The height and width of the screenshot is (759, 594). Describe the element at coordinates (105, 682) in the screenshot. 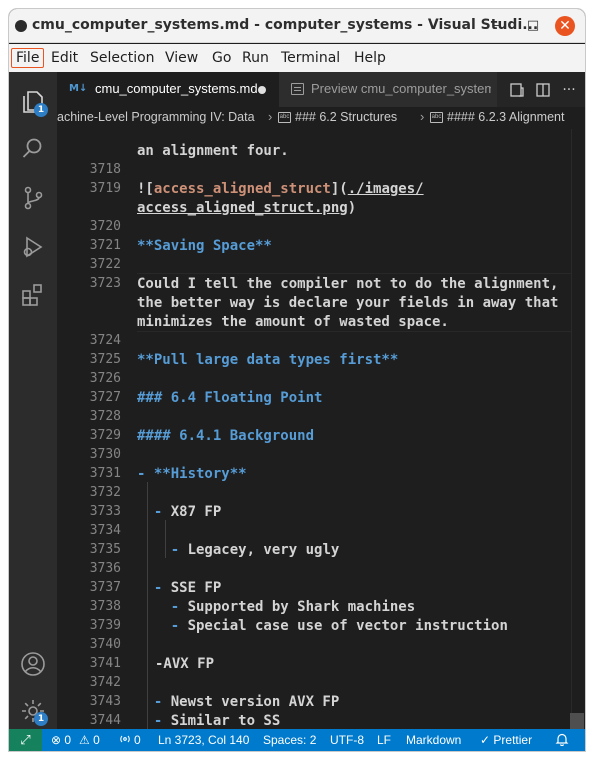

I see `line-number: 3742` at that location.